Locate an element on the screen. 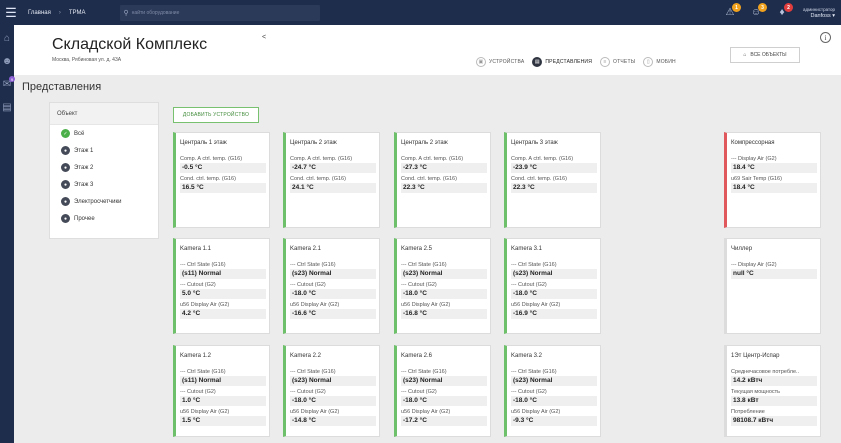 The width and height of the screenshot is (841, 443). notification-bell-icon: ♦ 2 is located at coordinates (782, 12).